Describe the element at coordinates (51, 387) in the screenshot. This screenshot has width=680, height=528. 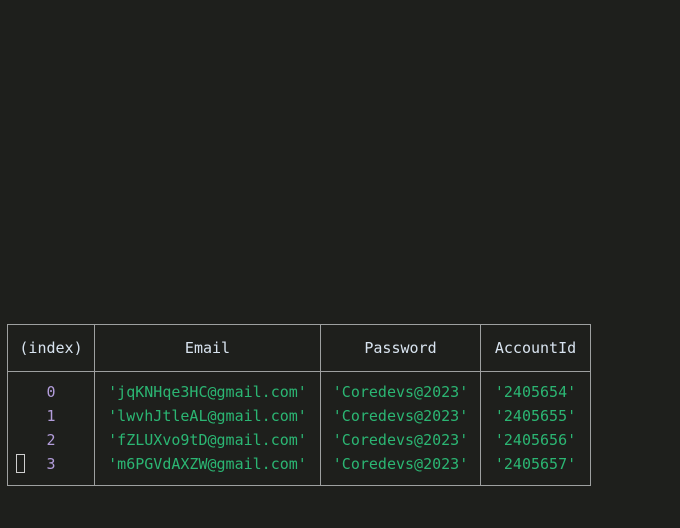
I see `cell-index: 0` at that location.